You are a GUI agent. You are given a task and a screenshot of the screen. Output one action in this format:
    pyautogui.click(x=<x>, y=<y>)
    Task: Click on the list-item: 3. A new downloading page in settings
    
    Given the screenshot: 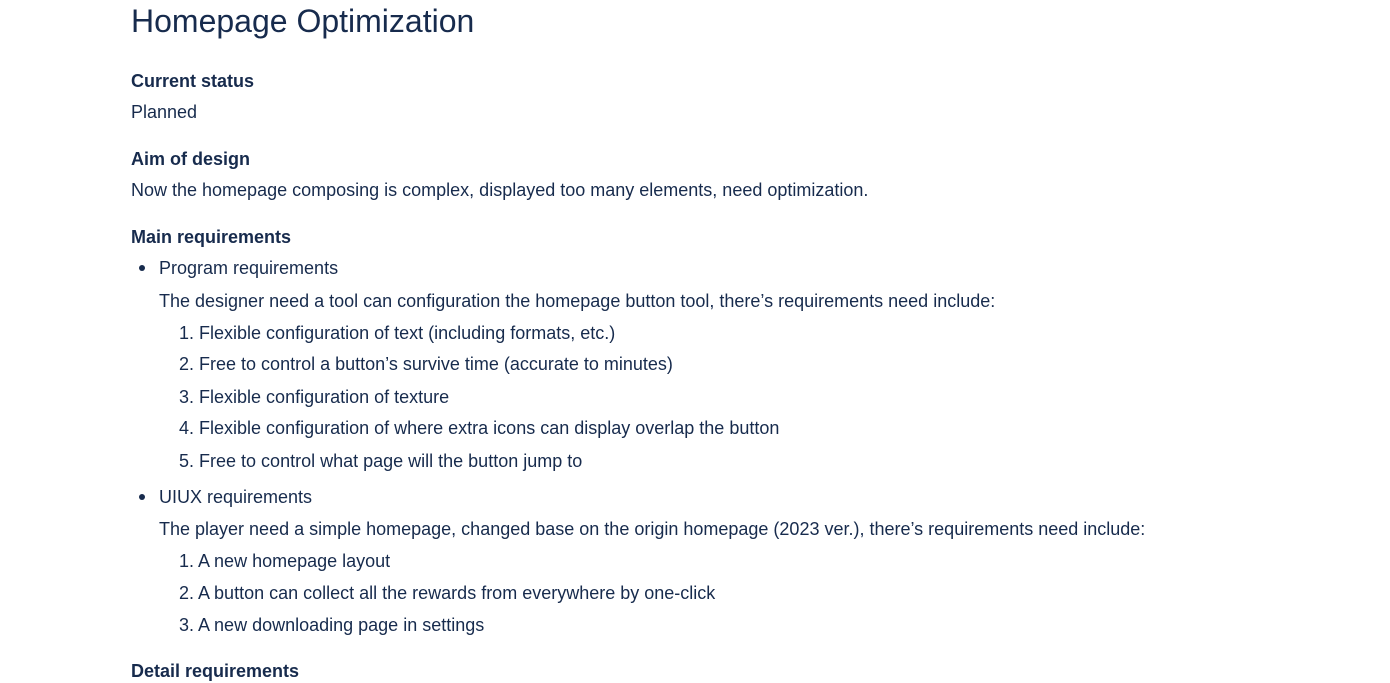 What is the action you would take?
    pyautogui.click(x=331, y=625)
    